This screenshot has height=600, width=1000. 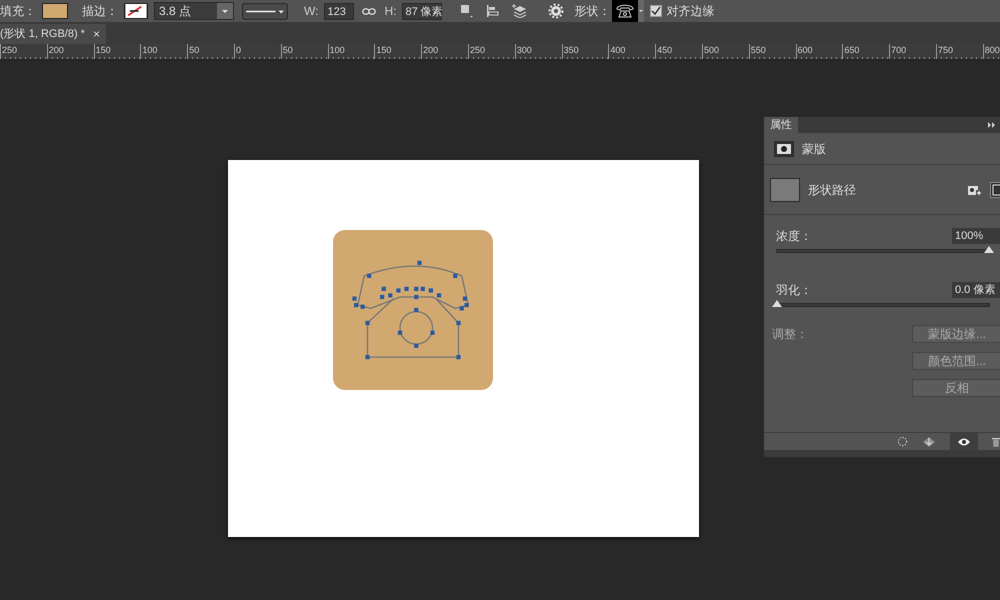 I want to click on ruler-label: 550, so click(x=758, y=50).